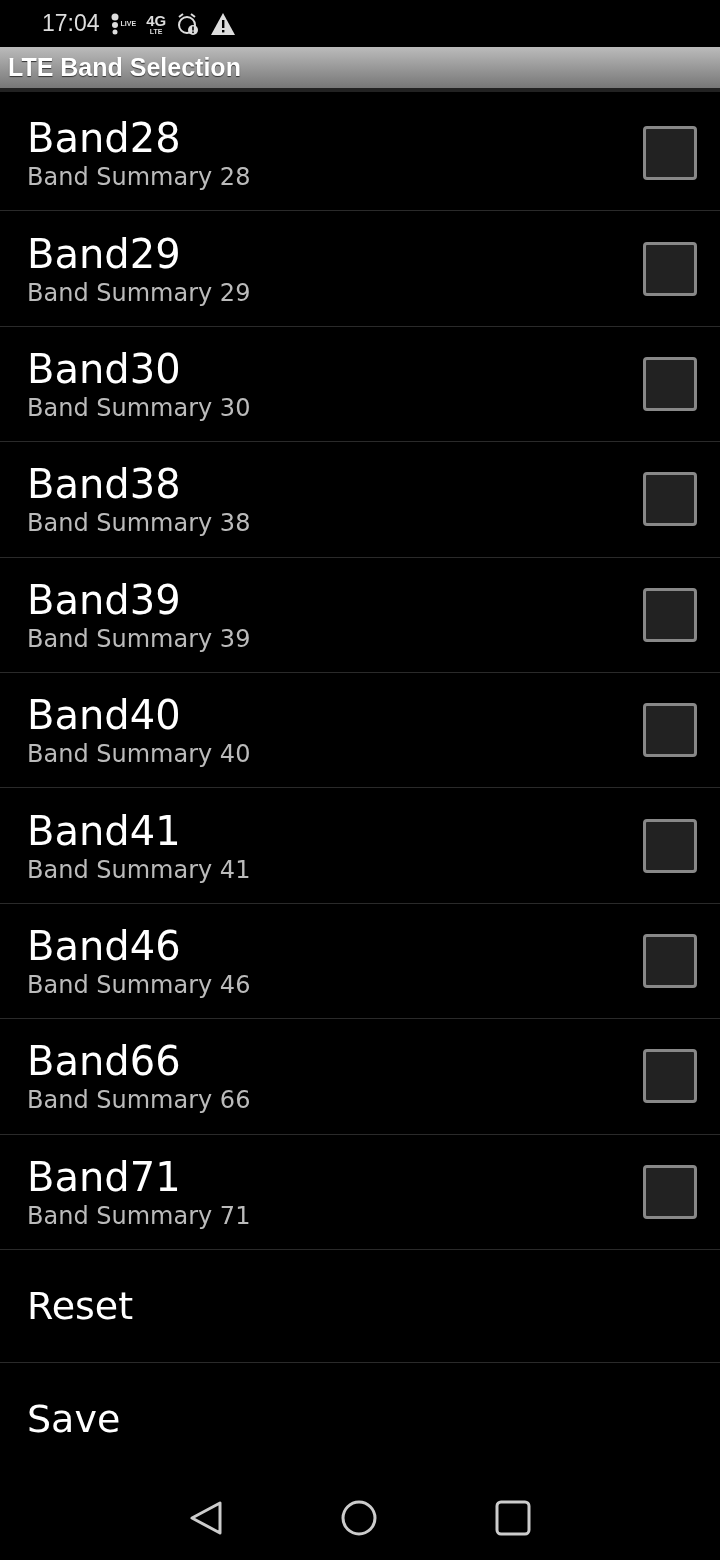 The image size is (720, 1560). I want to click on action-item: Reset, so click(360, 1306).